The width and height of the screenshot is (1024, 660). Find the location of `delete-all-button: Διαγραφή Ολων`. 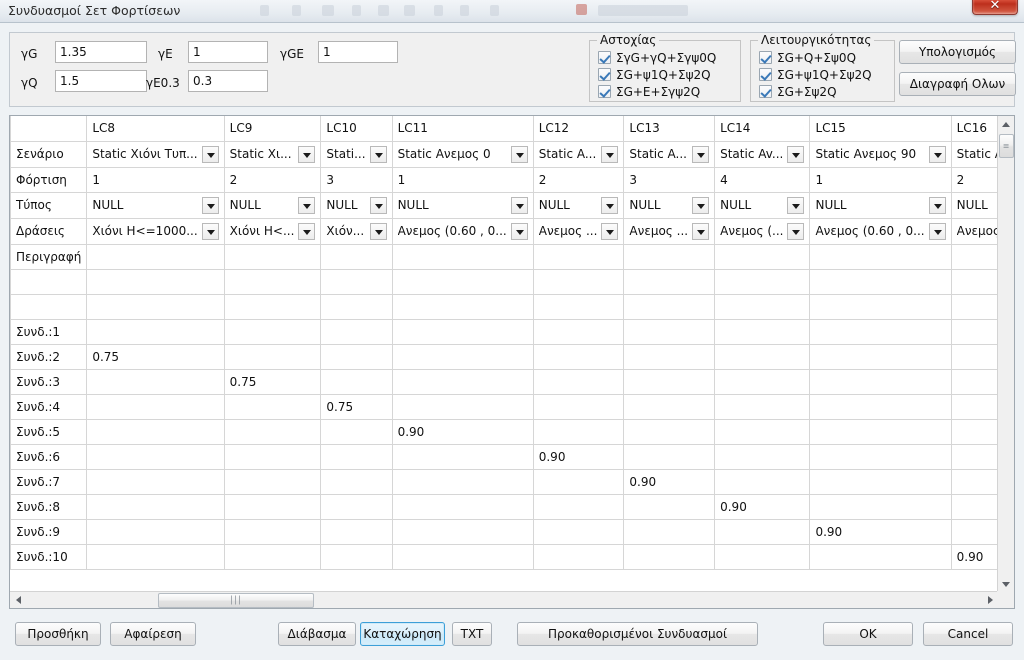

delete-all-button: Διαγραφή Ολων is located at coordinates (957, 84).